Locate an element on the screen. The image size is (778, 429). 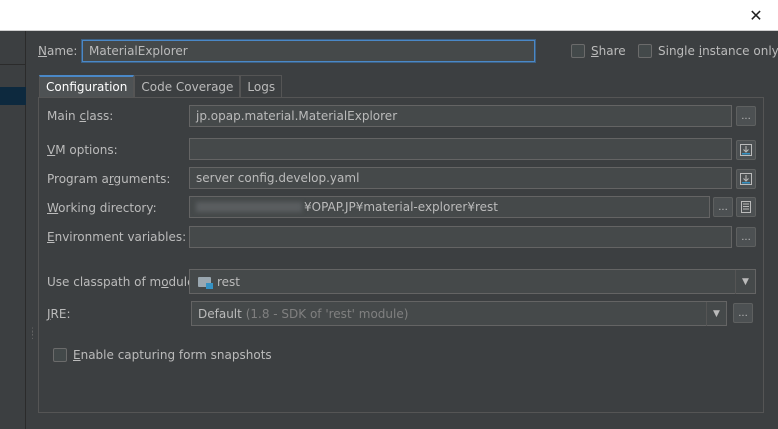
enable-snapshots-checkbox is located at coordinates (60, 355).